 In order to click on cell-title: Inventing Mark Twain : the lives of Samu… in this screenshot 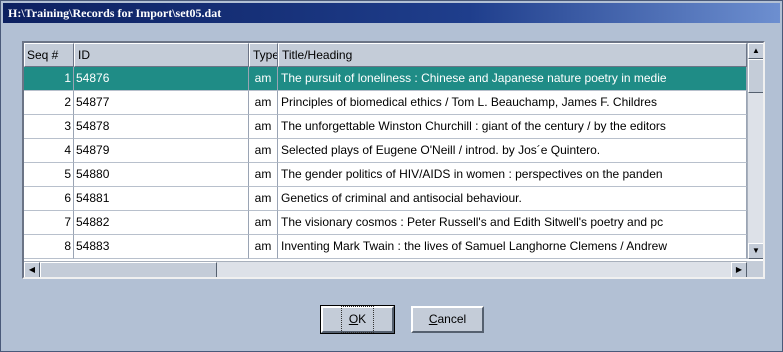, I will do `click(512, 247)`.